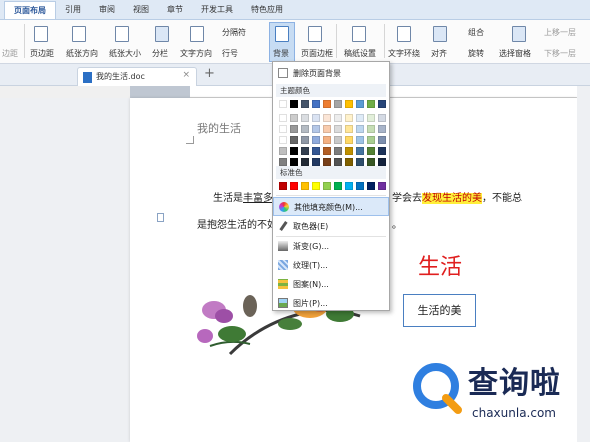  What do you see at coordinates (10, 53) in the screenshot?
I see `margin-cut-label: 边距` at bounding box center [10, 53].